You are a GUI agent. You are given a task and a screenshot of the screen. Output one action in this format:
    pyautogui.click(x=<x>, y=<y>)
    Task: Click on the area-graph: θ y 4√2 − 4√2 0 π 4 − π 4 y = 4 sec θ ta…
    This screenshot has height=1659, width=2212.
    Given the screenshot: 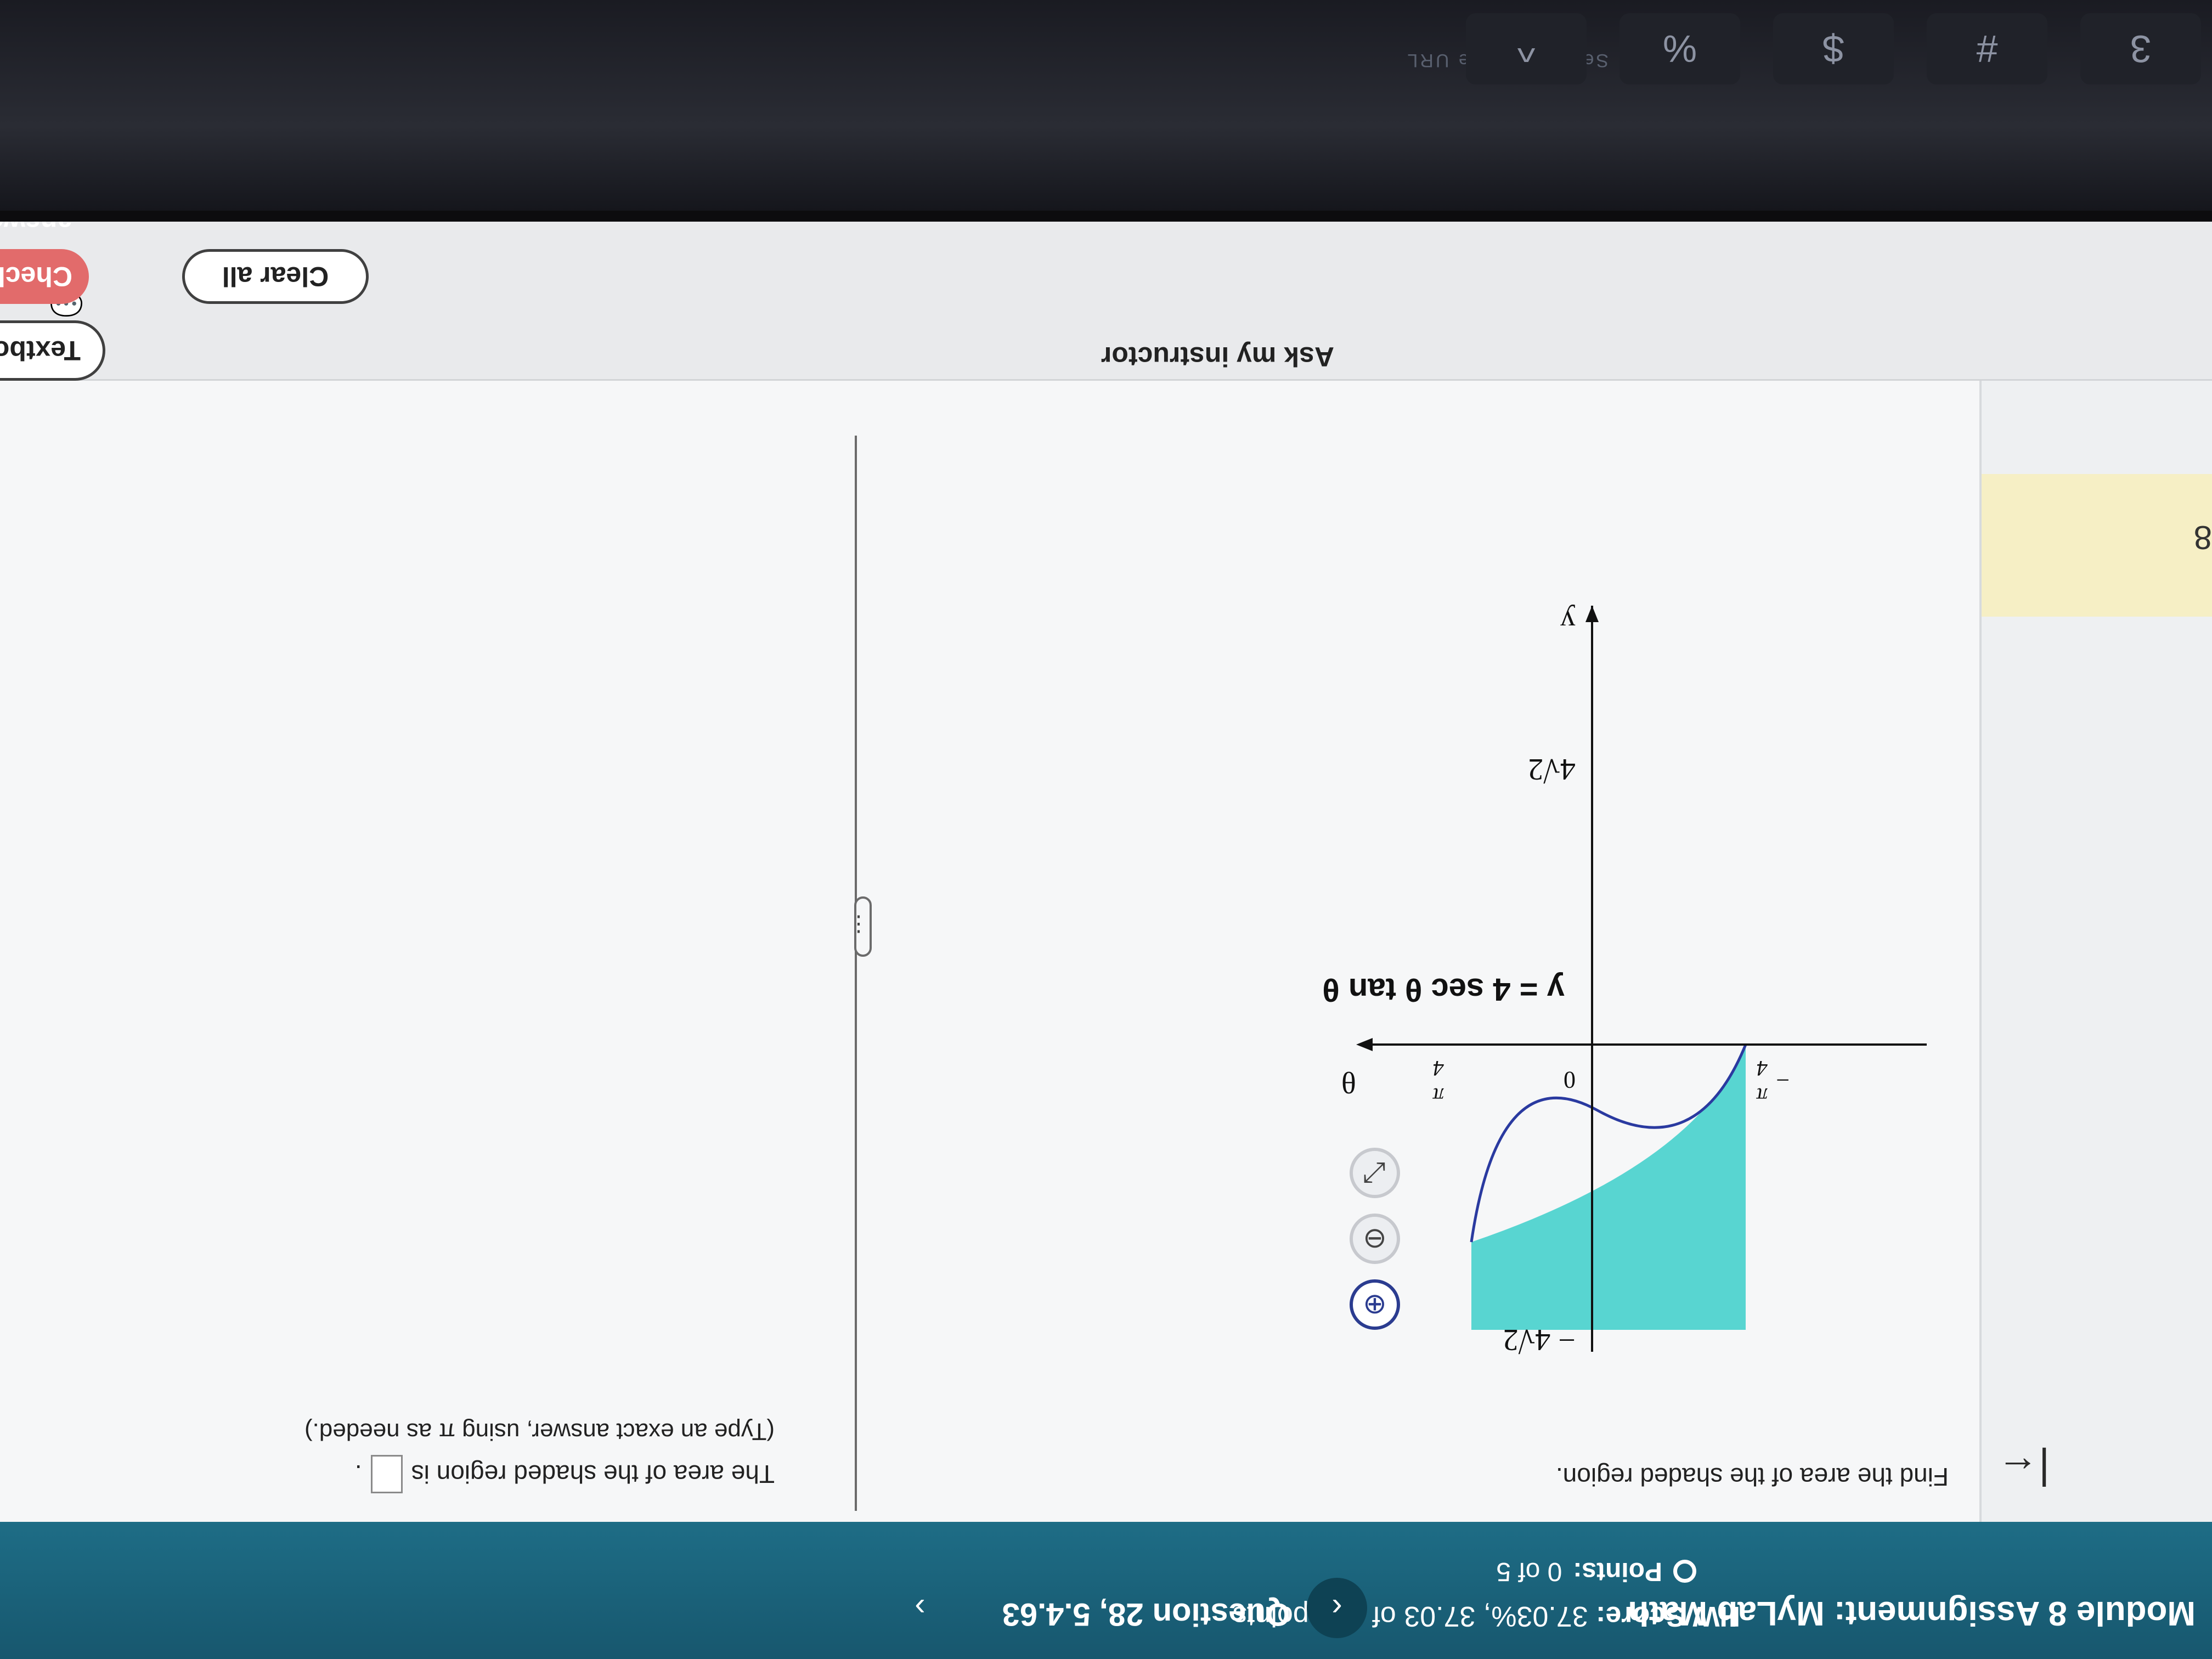 What is the action you would take?
    pyautogui.click(x=1624, y=981)
    